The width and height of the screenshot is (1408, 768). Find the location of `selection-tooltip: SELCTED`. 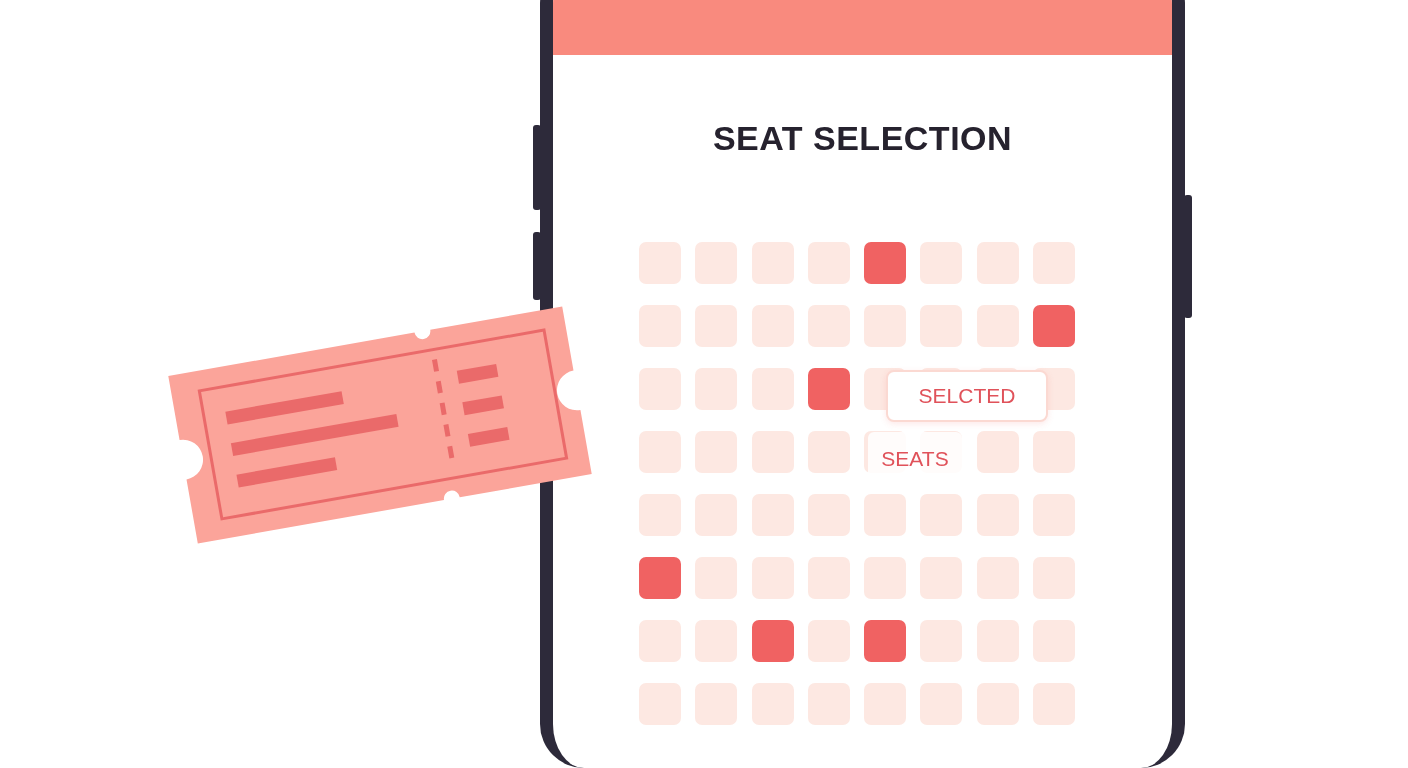

selection-tooltip: SELCTED is located at coordinates (967, 396).